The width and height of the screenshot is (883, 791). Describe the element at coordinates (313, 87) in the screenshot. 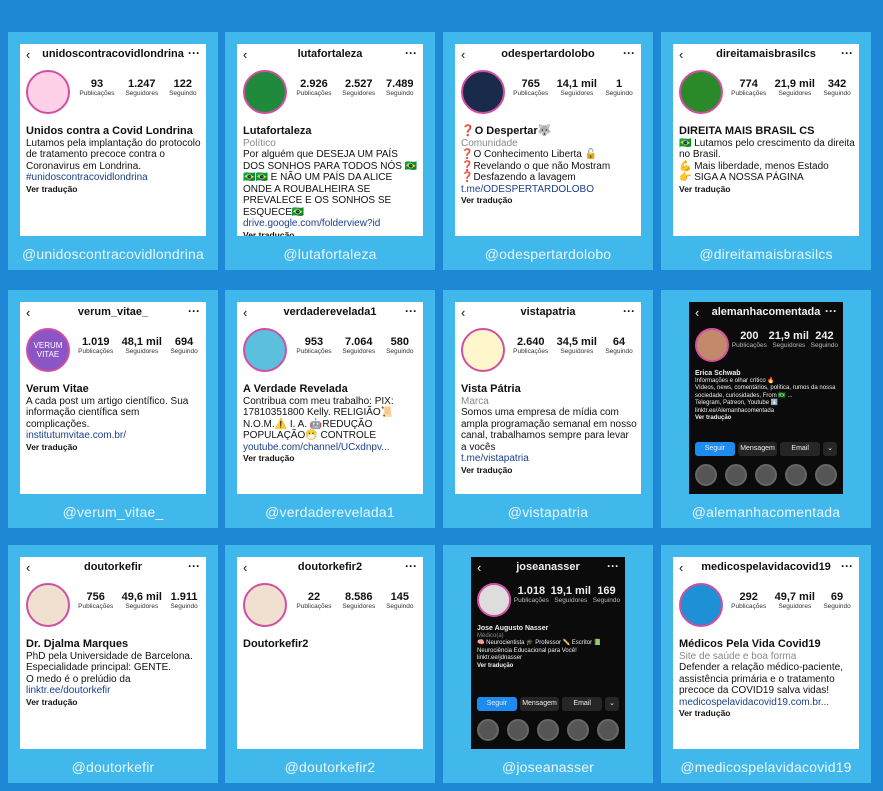

I see `stat-posts: 2.926 Publicações` at that location.